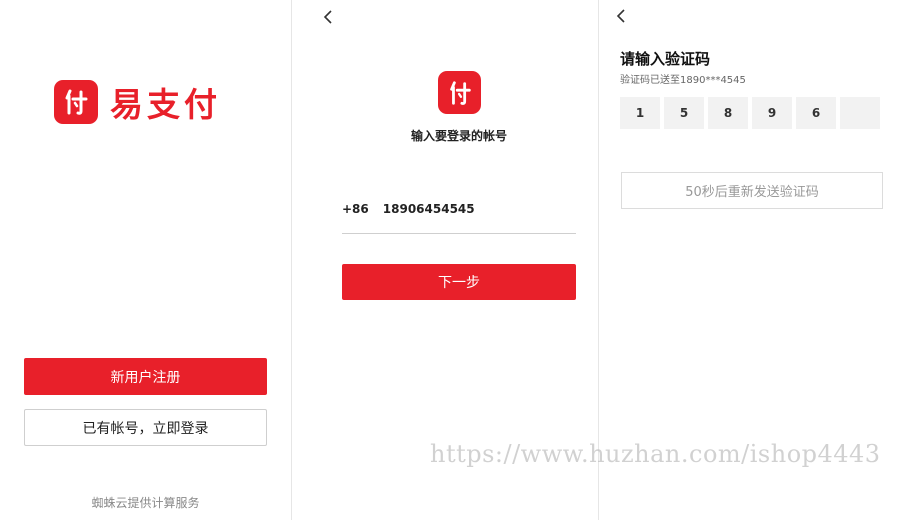  I want to click on code-input: 1 5 8 9 6, so click(752, 113).